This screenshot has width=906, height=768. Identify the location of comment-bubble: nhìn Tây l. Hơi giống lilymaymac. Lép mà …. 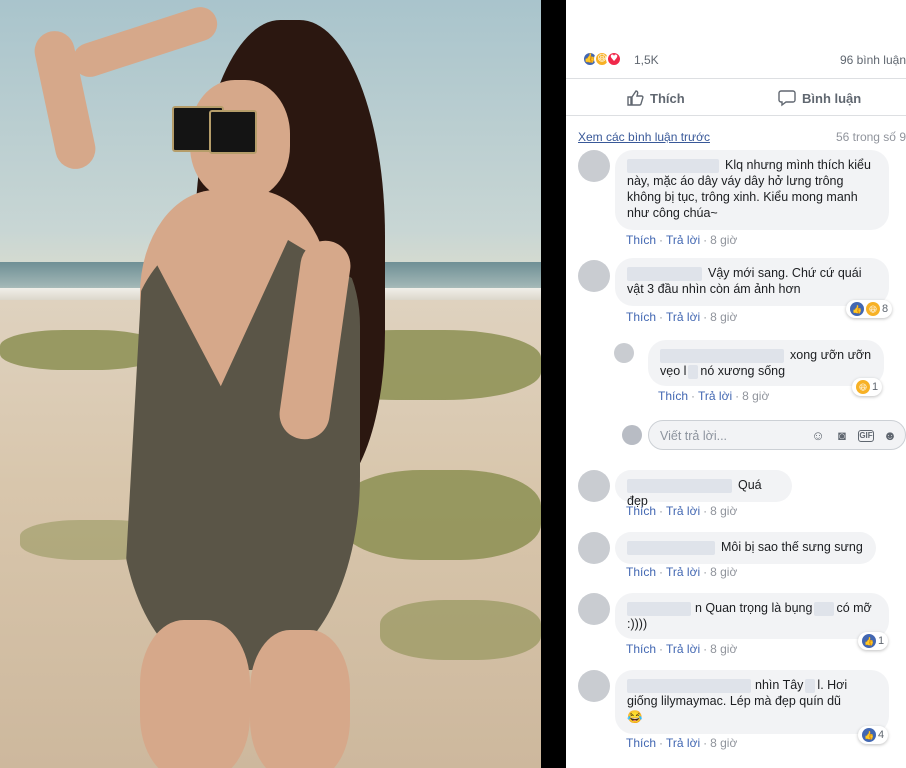
(752, 702).